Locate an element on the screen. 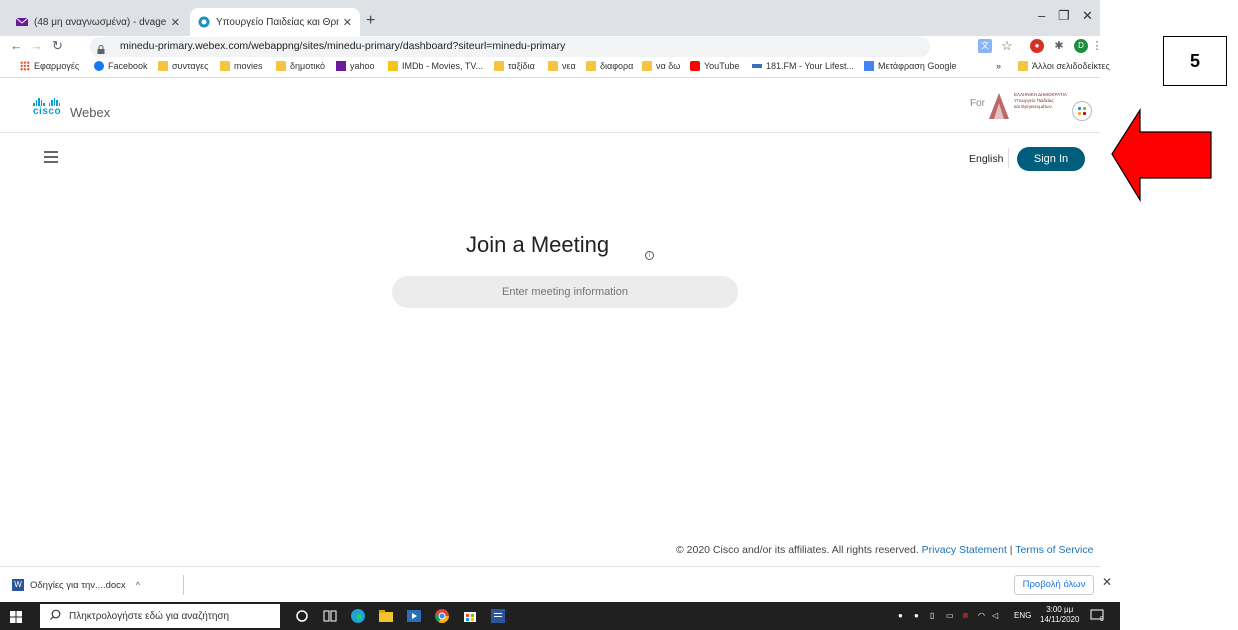 This screenshot has width=1238, height=630. tab-title: Υπουργείο Παιδείας και Θρησκ is located at coordinates (277, 22).